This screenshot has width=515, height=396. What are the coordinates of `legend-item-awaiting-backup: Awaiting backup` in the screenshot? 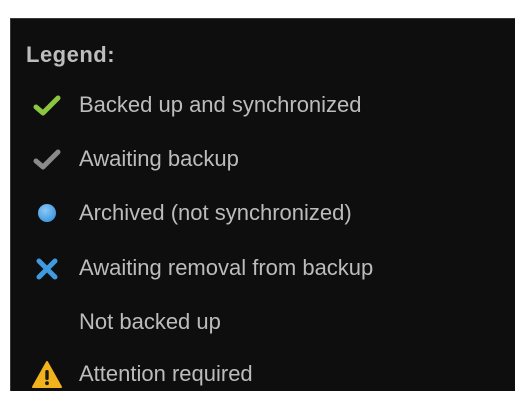 It's located at (263, 160).